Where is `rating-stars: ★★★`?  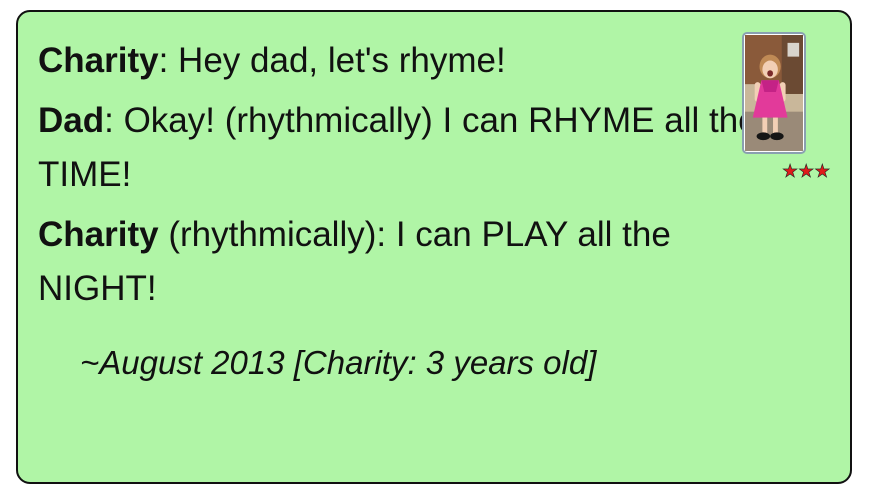
rating-stars: ★★★ is located at coordinates (806, 171).